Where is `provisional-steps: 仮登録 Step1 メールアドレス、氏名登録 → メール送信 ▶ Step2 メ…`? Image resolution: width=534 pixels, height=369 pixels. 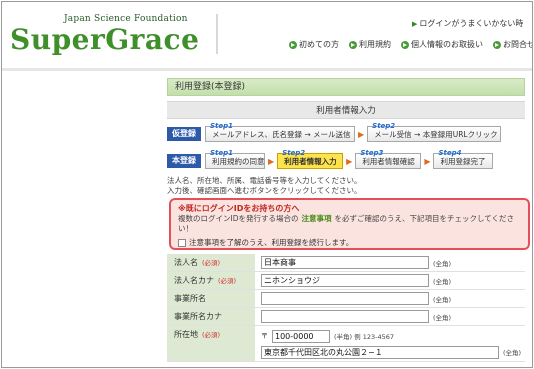 provisional-steps: 仮登録 Step1 メールアドレス、氏名登録 → メール送信 ▶ Step2 メ… is located at coordinates (346, 132).